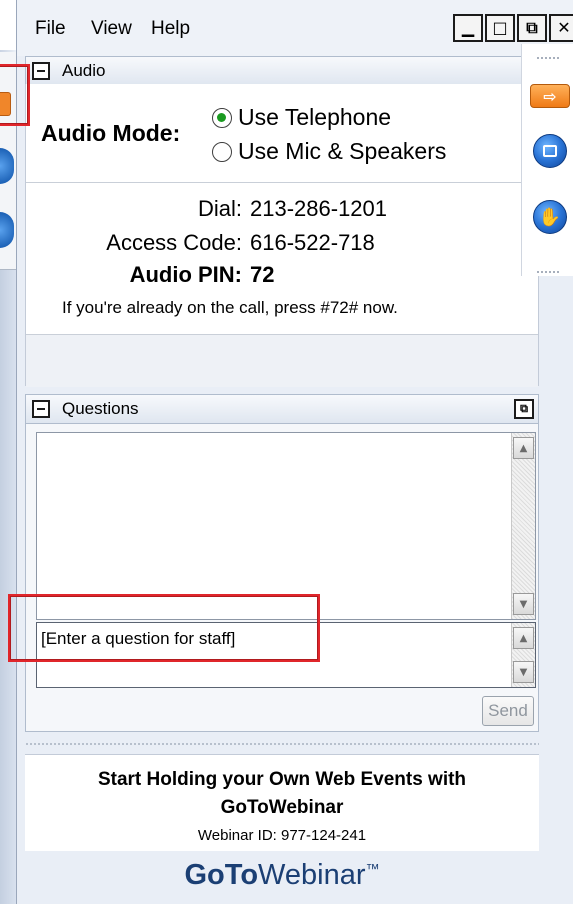 The height and width of the screenshot is (904, 573). What do you see at coordinates (100, 408) in the screenshot?
I see `questions-panel-title: Questions` at bounding box center [100, 408].